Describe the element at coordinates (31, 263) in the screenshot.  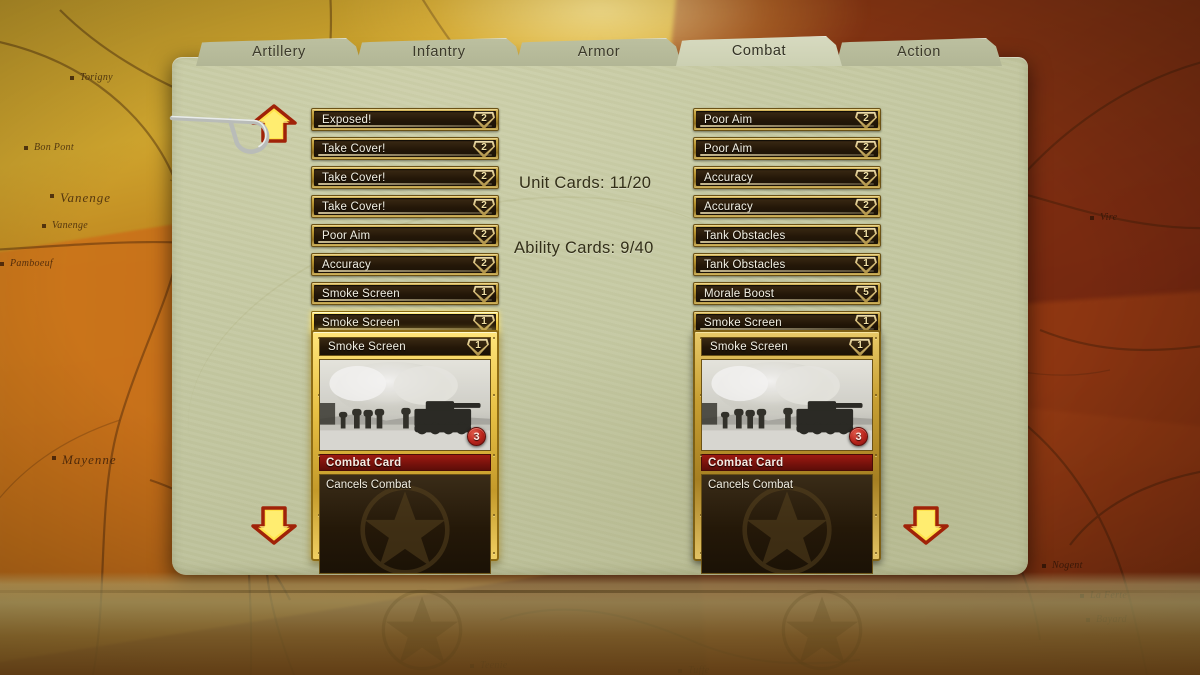
I see `map-place-label: Pamboeuf` at that location.